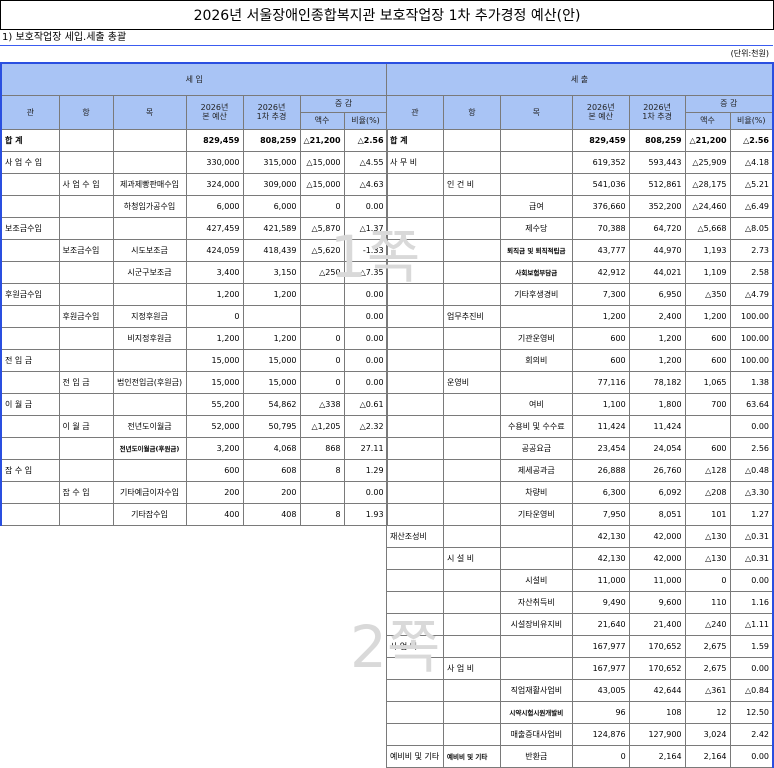  Describe the element at coordinates (536, 448) in the screenshot. I see `cell-mok: 공공요금` at that location.